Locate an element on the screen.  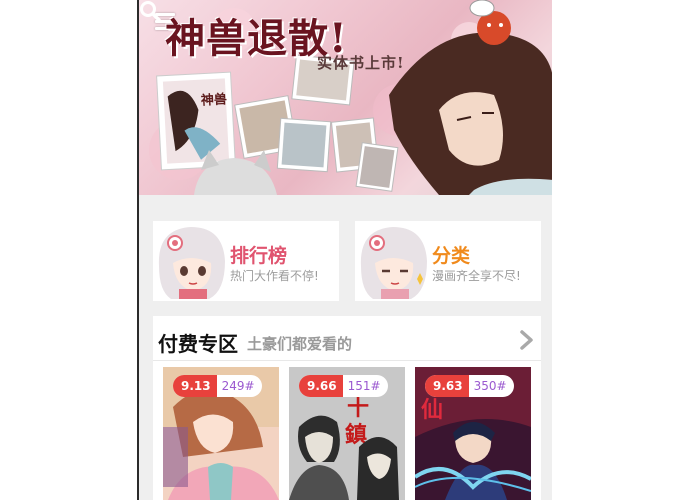
category-card: 分类 漫画齐全享不尽! is located at coordinates (448, 261).